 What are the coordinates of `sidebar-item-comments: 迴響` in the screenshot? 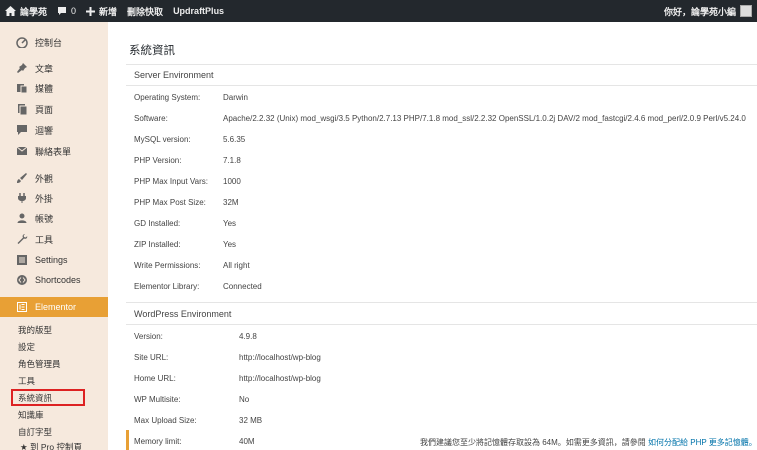 It's located at (54, 130).